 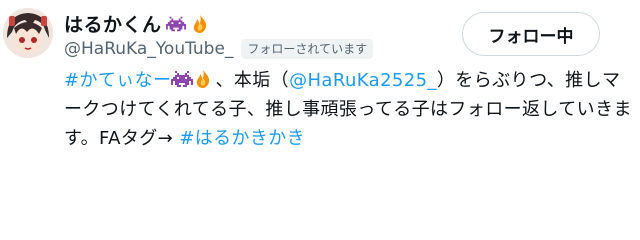 I want to click on handle-row: @HaRuKa_YouTube_ フォローされています, so click(x=219, y=49).